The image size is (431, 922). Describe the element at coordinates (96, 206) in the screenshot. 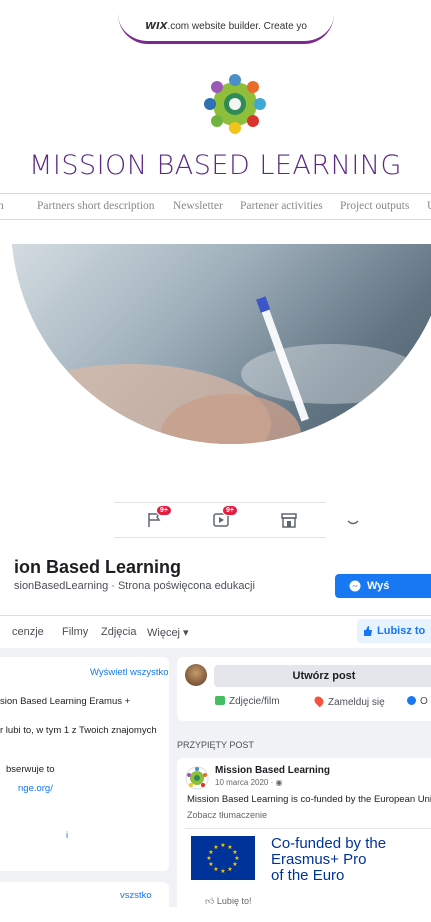

I see `nav-item-partners: Partners short description` at that location.